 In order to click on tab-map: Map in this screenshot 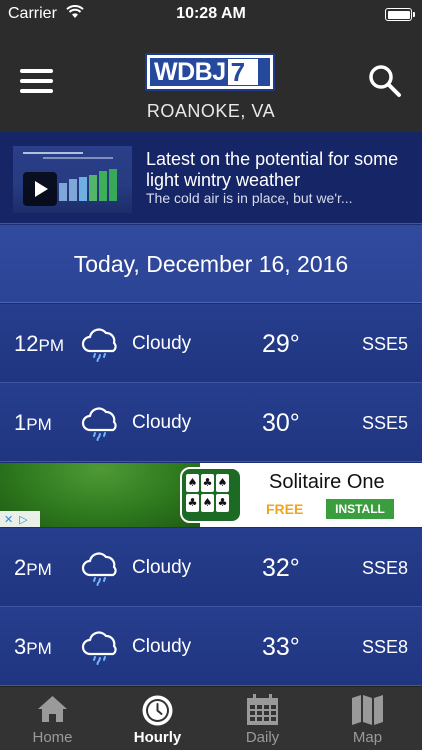, I will do `click(367, 718)`.